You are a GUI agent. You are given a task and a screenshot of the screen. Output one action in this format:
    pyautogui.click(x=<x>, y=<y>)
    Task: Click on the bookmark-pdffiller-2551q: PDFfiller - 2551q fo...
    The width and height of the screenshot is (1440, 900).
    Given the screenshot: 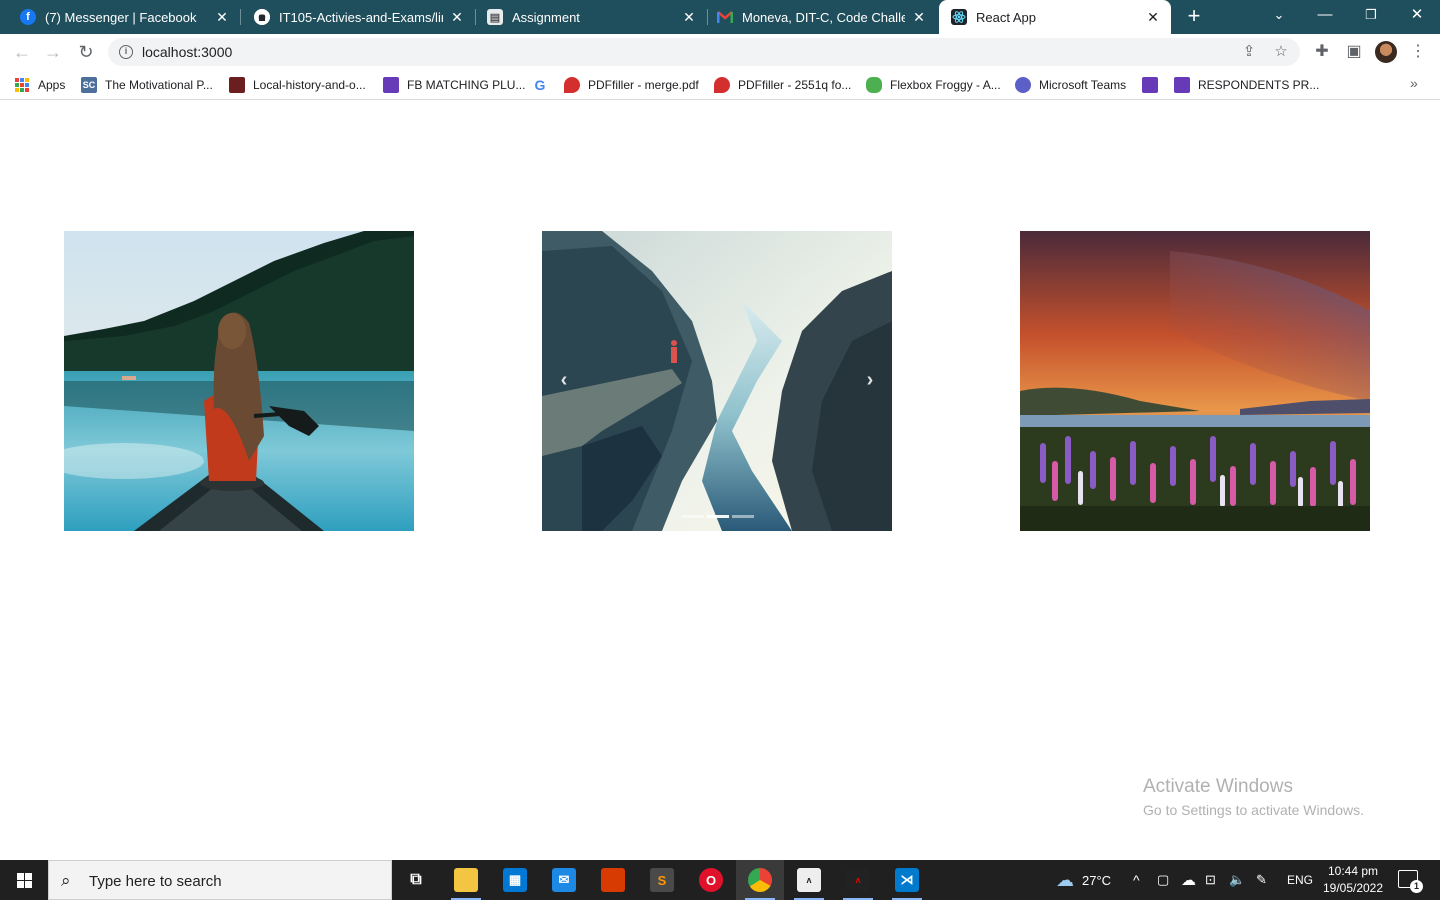 What is the action you would take?
    pyautogui.click(x=782, y=85)
    